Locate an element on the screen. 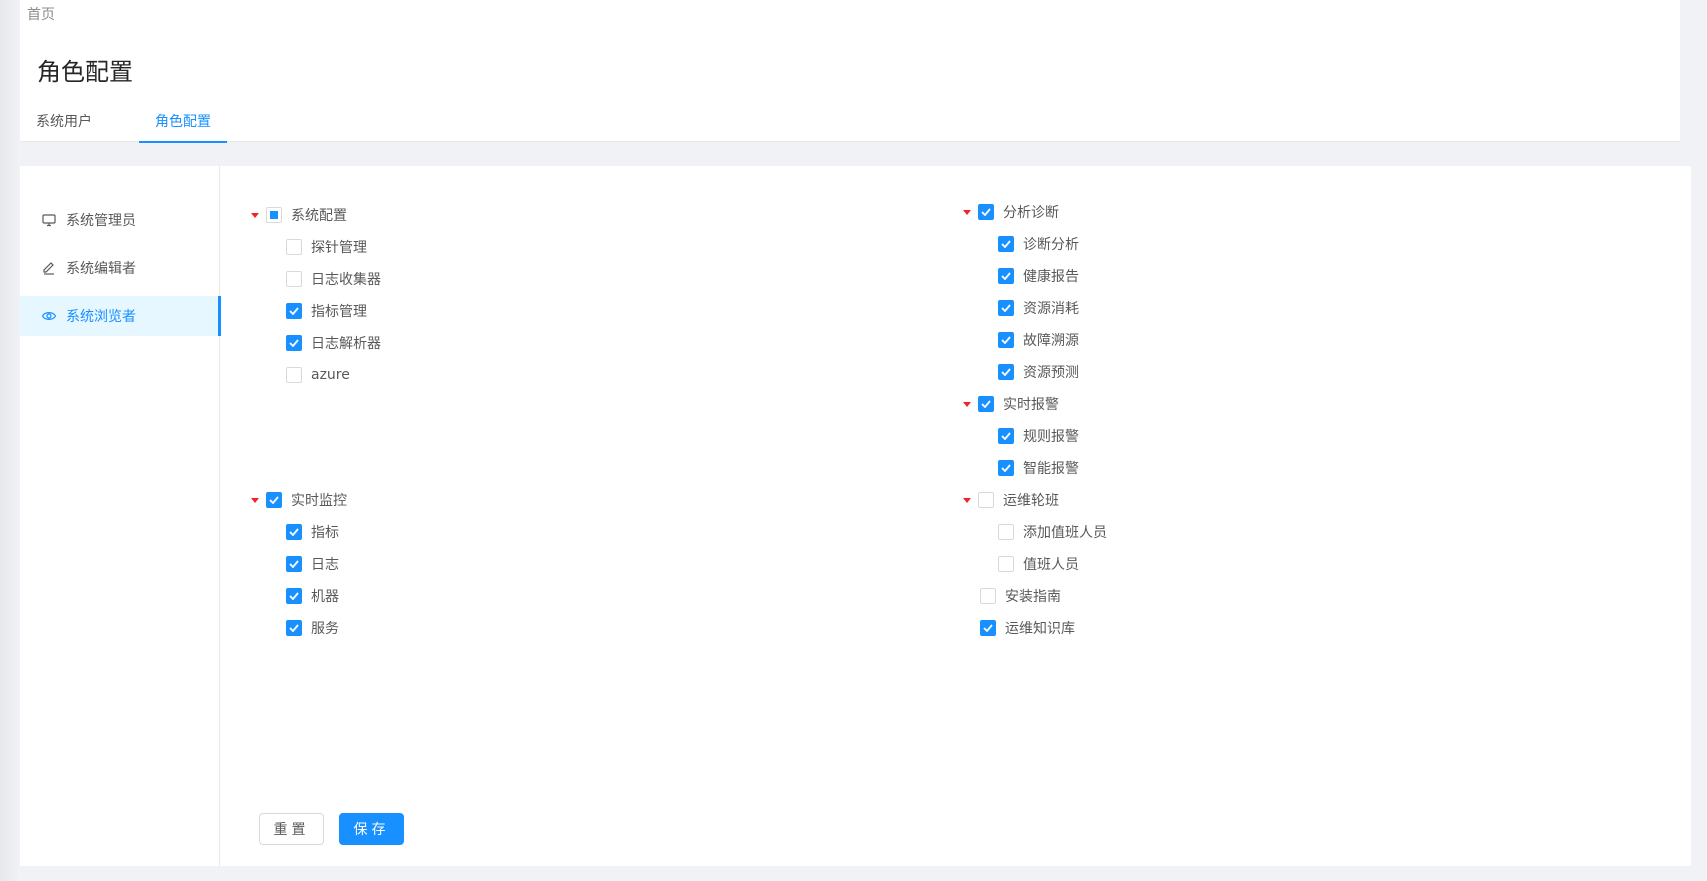  role-sidebar: 系统管理员 系统编辑者 系统浏览者 is located at coordinates (120, 516).